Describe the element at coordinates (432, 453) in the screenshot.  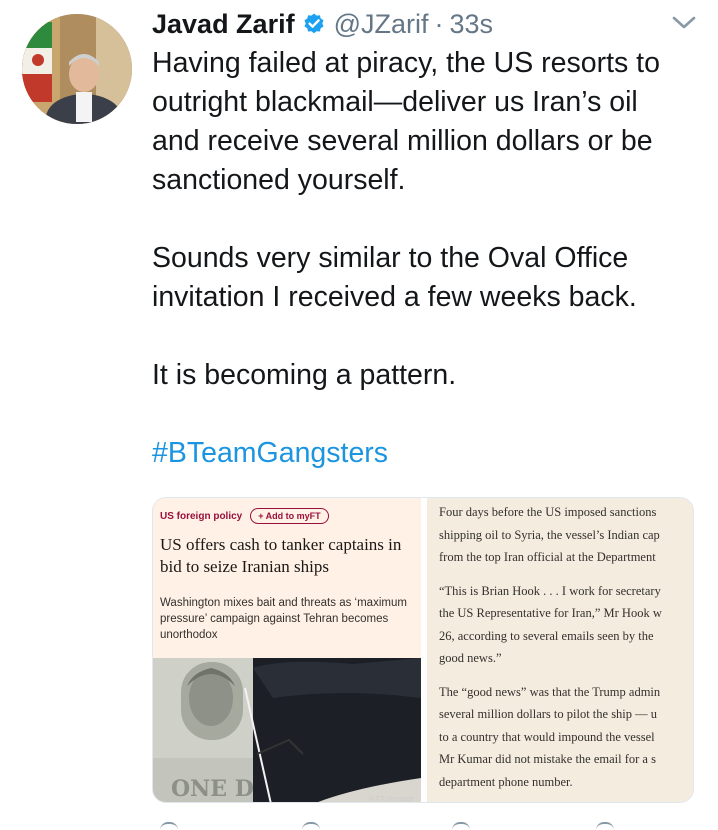
I see `hashtag-link: #BTeamGangsters` at that location.